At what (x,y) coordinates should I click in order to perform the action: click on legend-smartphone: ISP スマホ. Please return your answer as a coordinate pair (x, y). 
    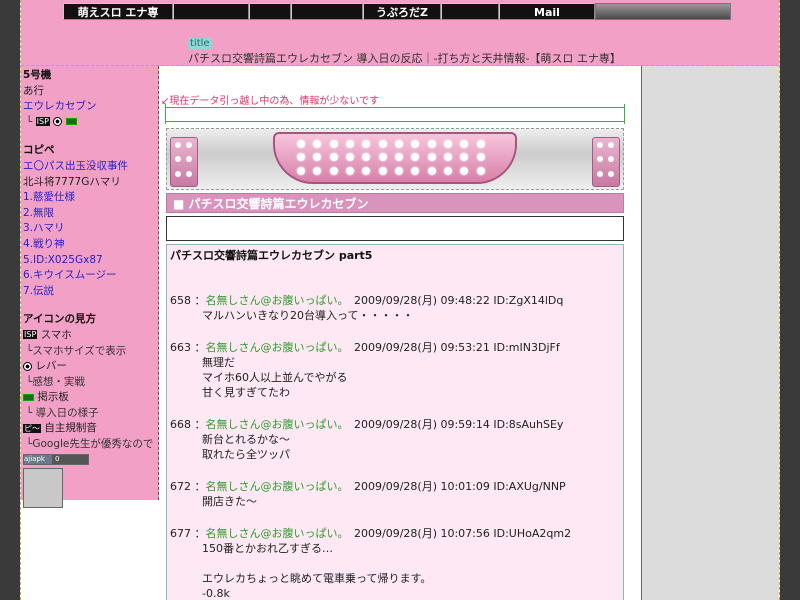
    Looking at the image, I should click on (47, 334).